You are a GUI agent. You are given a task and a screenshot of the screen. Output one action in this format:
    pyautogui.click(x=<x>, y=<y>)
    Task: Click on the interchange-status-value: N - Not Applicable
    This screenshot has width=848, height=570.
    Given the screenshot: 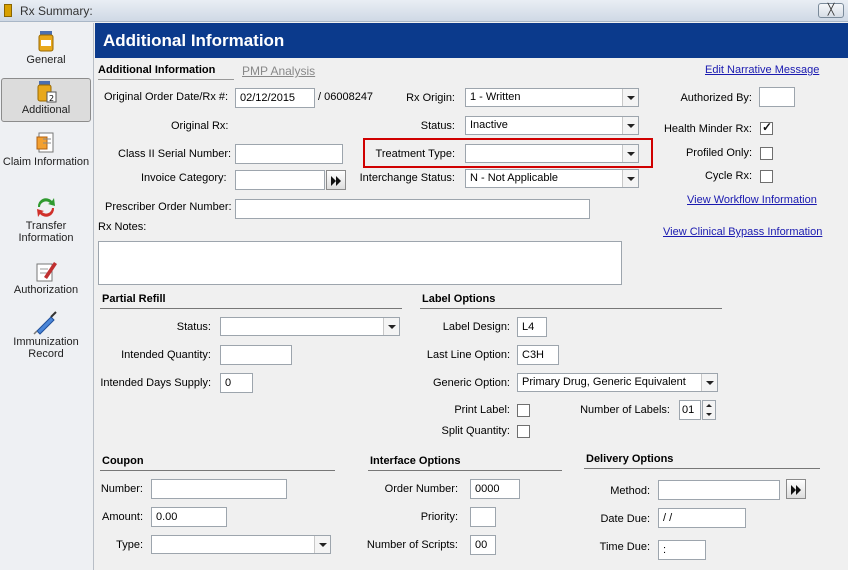 What is the action you would take?
    pyautogui.click(x=514, y=178)
    